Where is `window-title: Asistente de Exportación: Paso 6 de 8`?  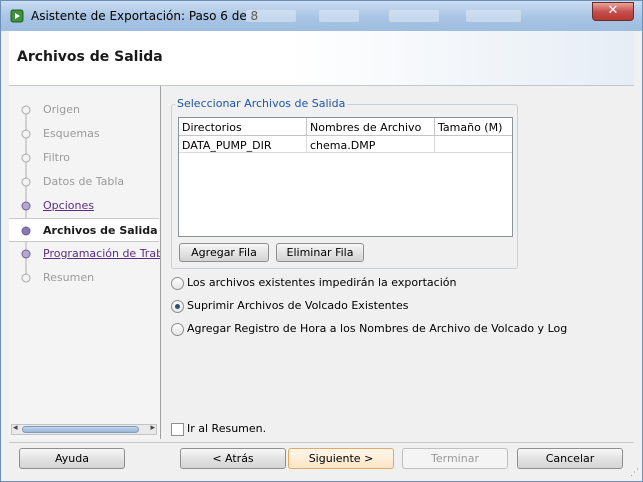 window-title: Asistente de Exportación: Paso 6 de 8 is located at coordinates (145, 16).